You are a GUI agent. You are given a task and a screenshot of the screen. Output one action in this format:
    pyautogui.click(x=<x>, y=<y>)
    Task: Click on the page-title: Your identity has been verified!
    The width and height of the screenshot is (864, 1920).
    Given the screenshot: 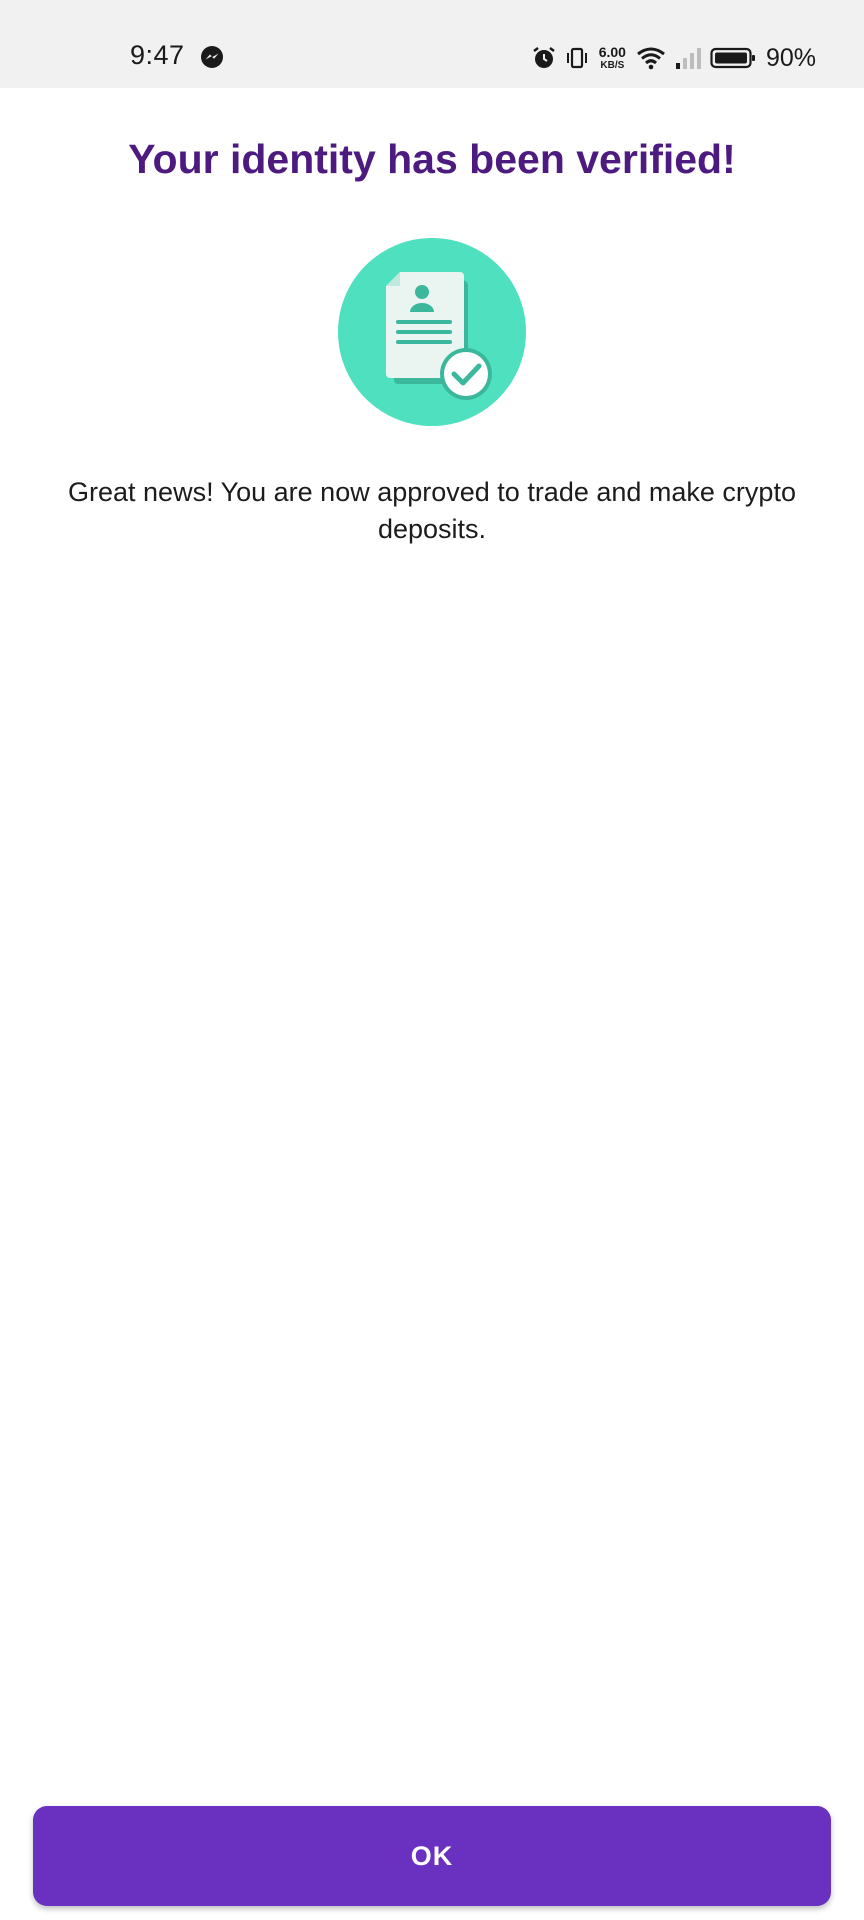 What is the action you would take?
    pyautogui.click(x=432, y=159)
    